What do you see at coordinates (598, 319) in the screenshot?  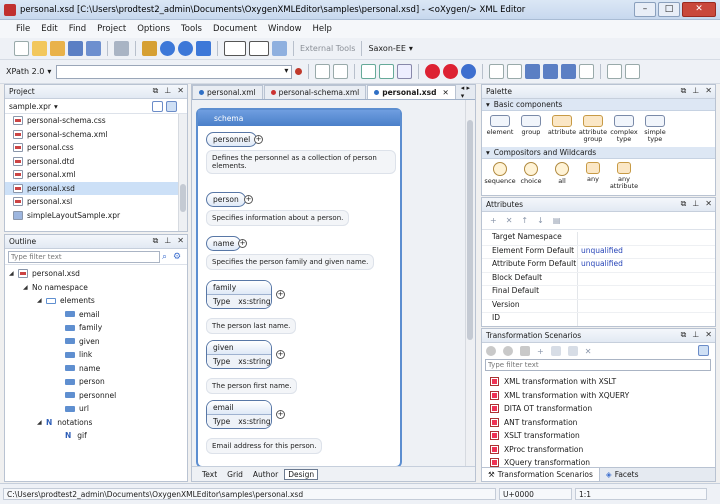 I see `table-row: ID` at bounding box center [598, 319].